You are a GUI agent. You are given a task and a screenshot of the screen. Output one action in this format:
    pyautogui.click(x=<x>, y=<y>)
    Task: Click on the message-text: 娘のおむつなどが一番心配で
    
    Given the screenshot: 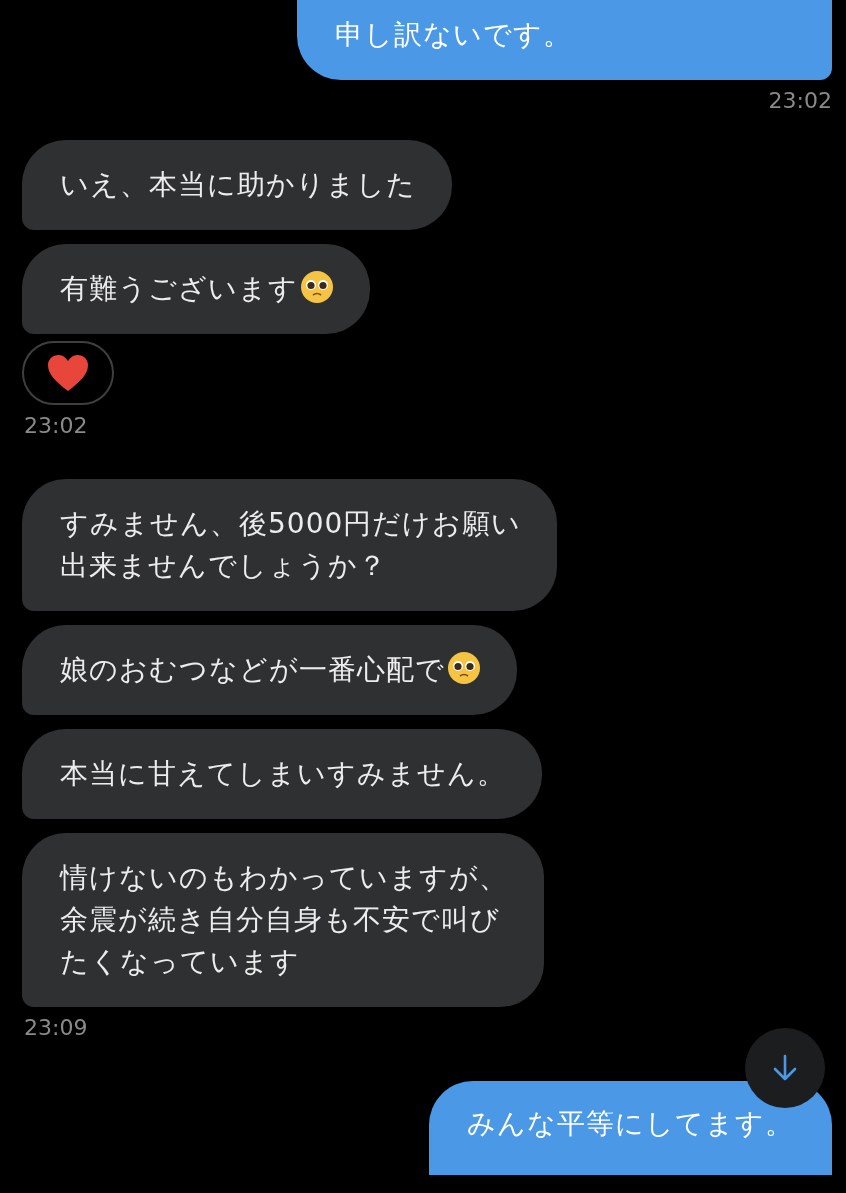 What is the action you would take?
    pyautogui.click(x=270, y=670)
    